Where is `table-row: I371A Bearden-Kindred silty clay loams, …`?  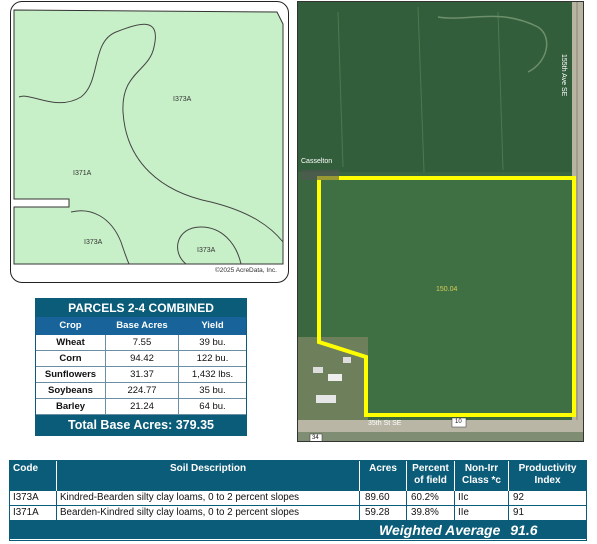
table-row: I371A Bearden-Kindred silty clay loams, … is located at coordinates (298, 513).